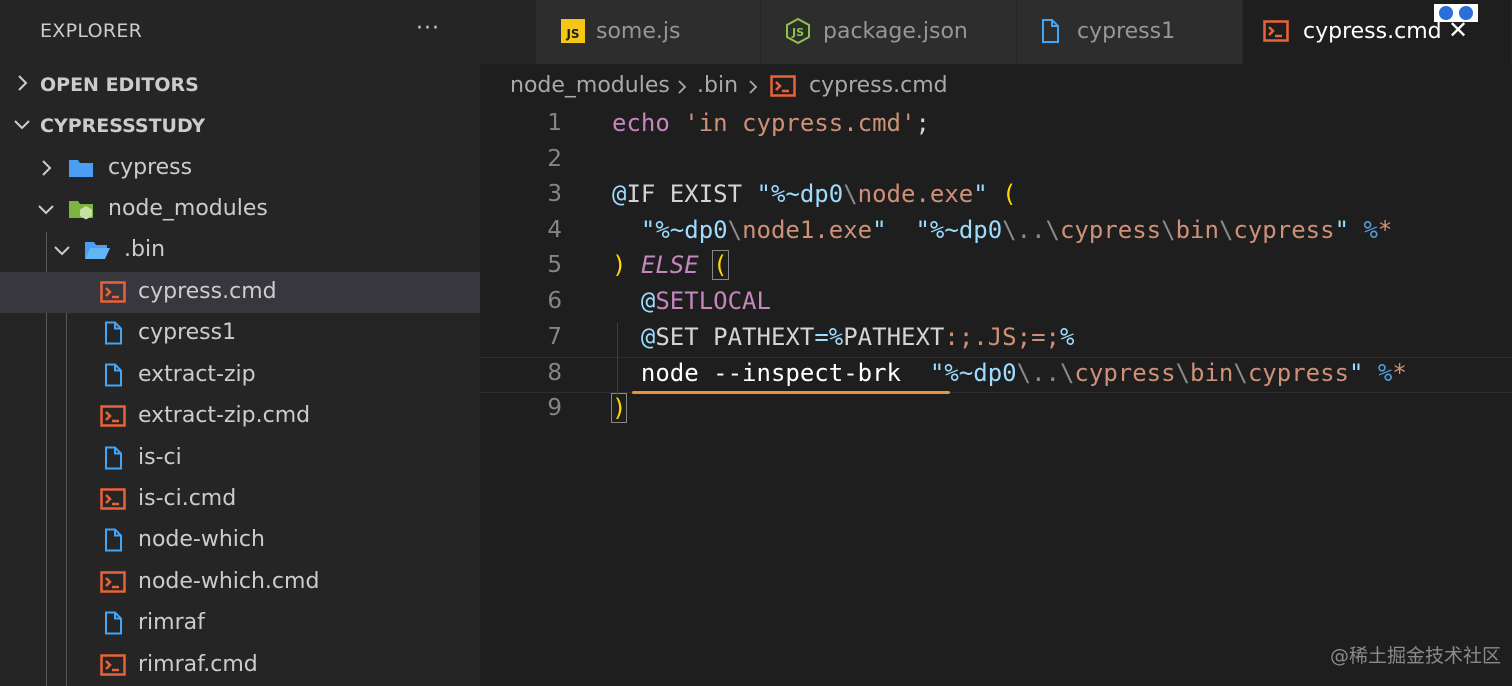 Image resolution: width=1512 pixels, height=686 pixels. I want to click on tree-item-node-which-cmd: node-which.cmd, so click(240, 582).